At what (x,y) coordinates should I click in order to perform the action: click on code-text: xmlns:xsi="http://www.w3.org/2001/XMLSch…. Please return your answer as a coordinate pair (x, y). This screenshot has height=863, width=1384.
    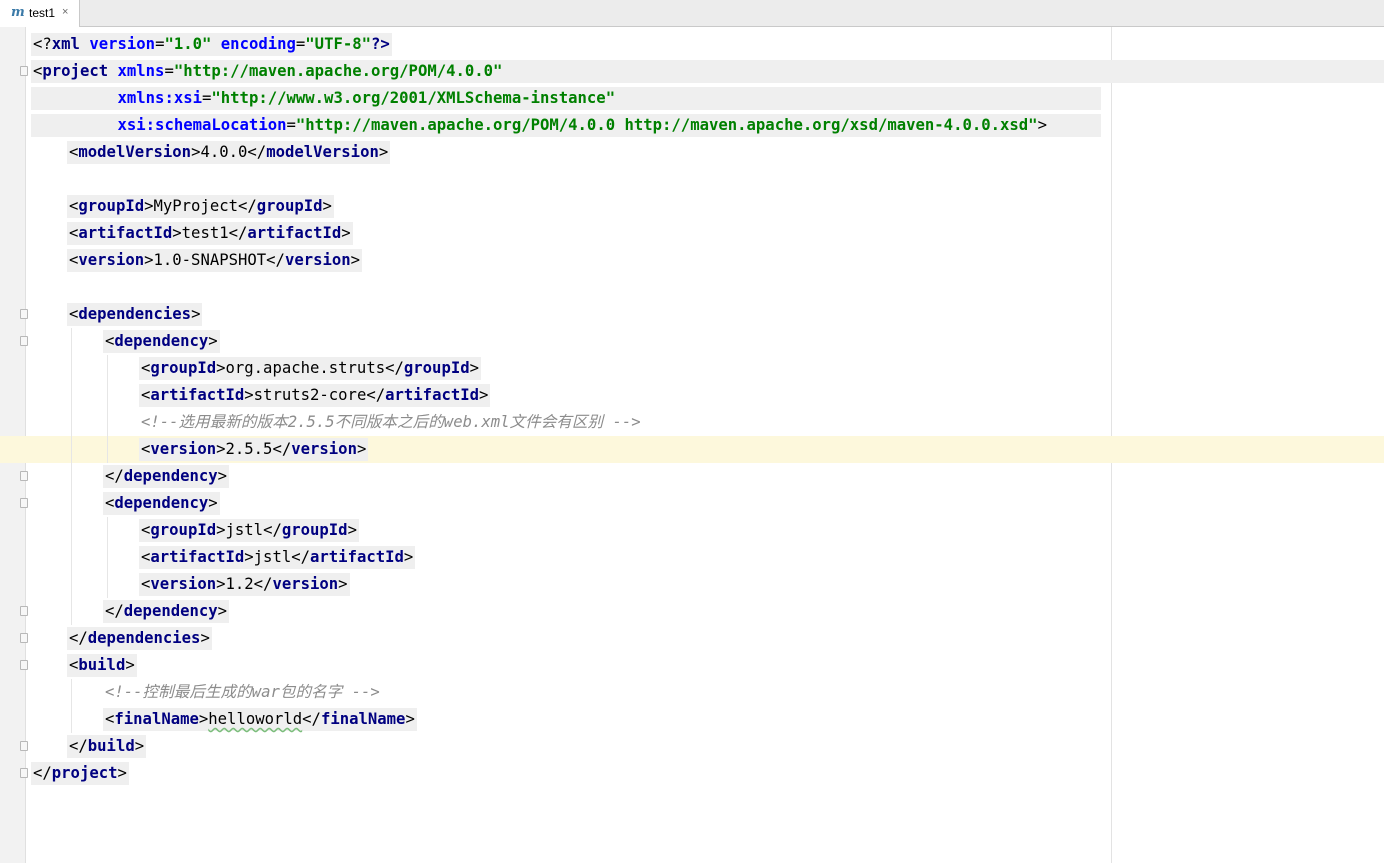
    Looking at the image, I should click on (324, 98).